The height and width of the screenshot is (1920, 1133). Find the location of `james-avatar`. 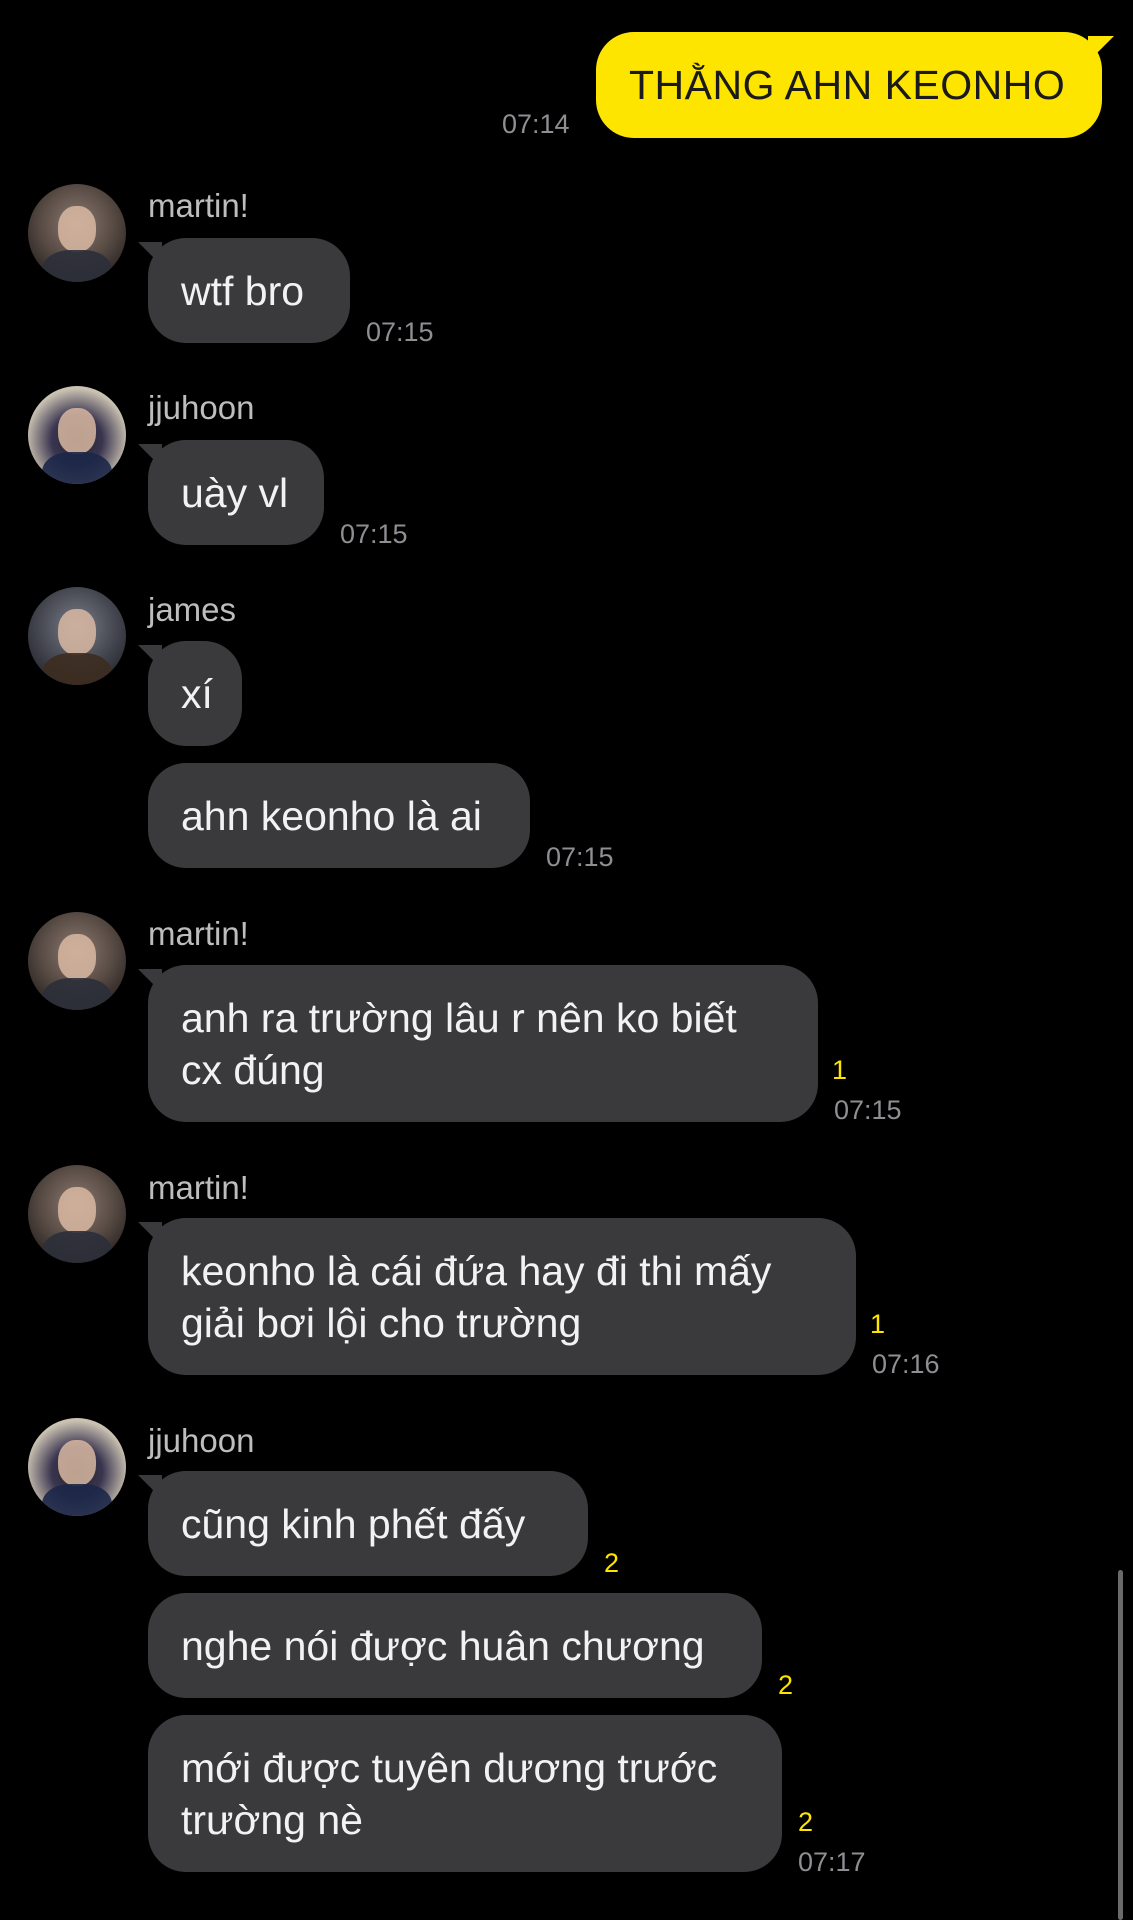

james-avatar is located at coordinates (77, 636).